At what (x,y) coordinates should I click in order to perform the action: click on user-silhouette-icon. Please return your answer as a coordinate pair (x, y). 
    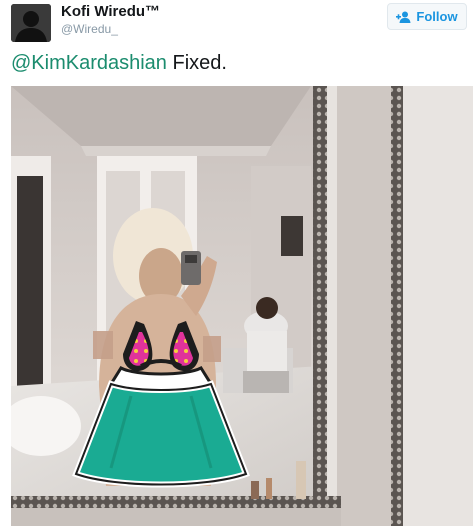
    Looking at the image, I should click on (31, 23).